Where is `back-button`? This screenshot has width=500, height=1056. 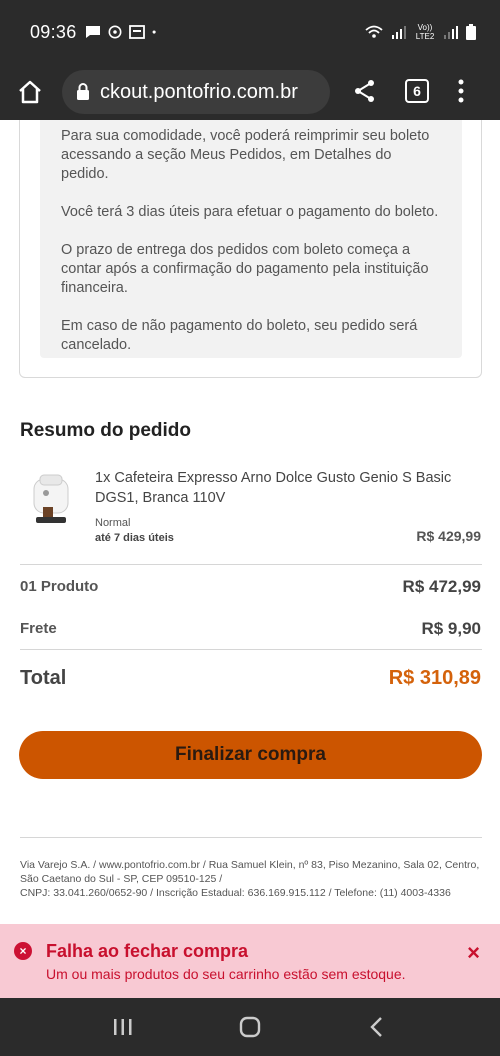
back-button is located at coordinates (377, 1027).